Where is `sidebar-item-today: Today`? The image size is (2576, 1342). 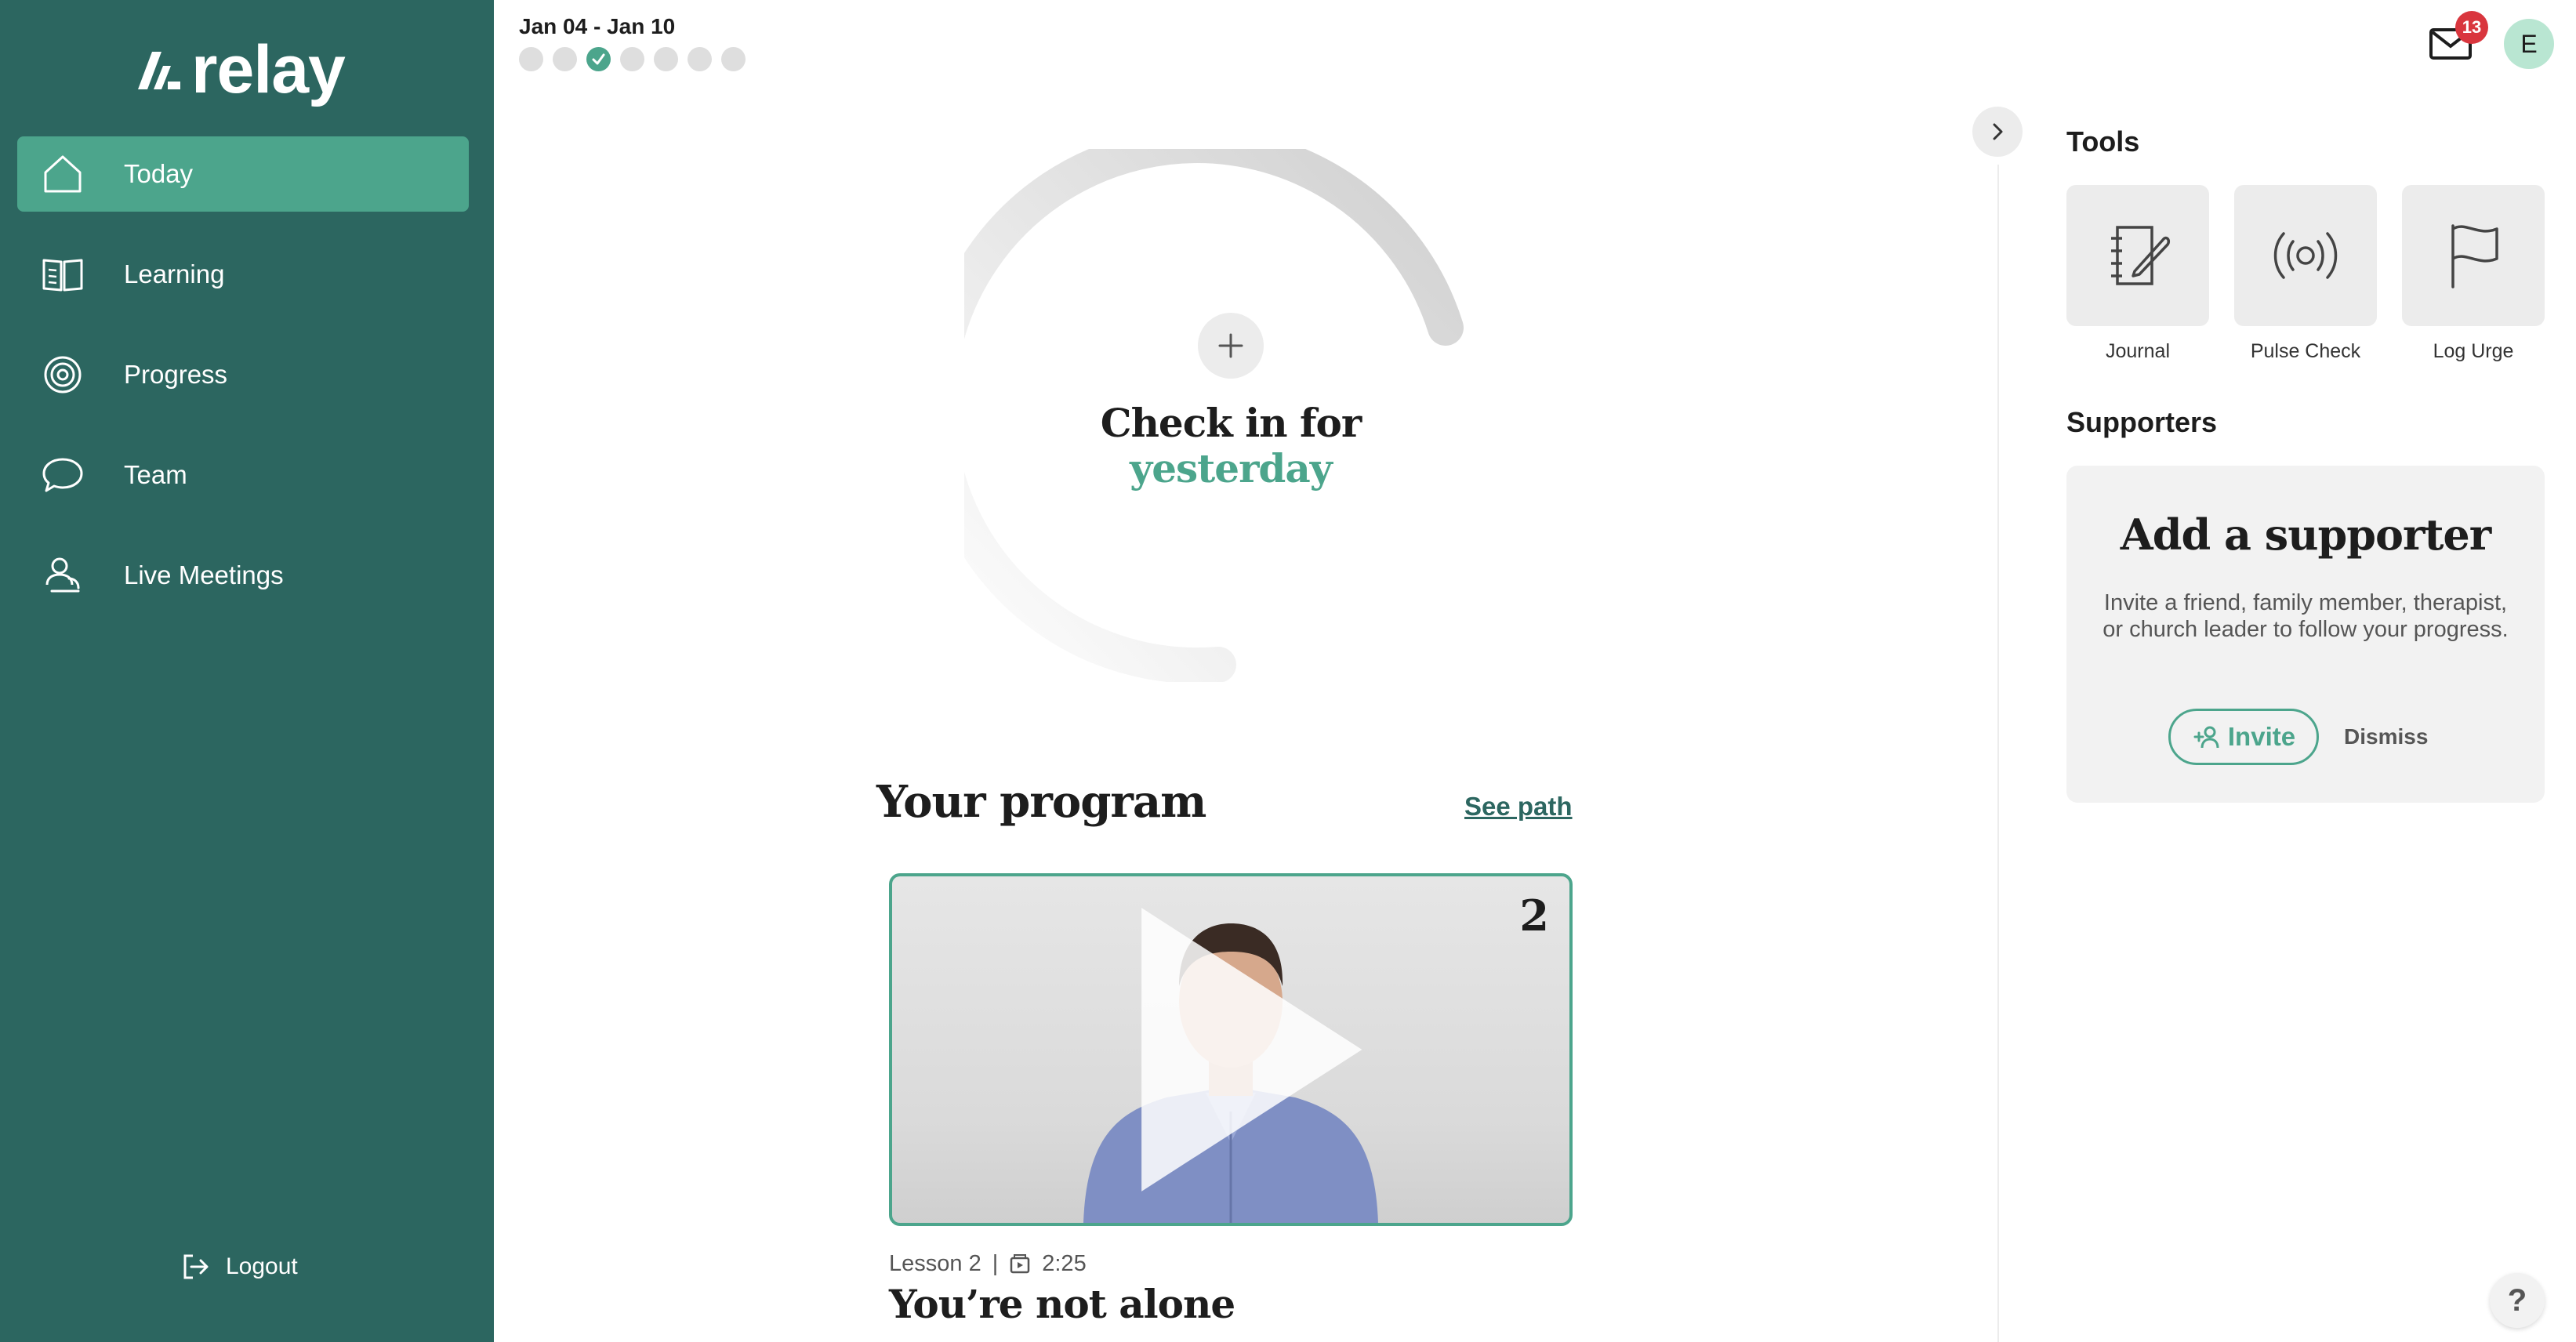 sidebar-item-today: Today is located at coordinates (243, 174).